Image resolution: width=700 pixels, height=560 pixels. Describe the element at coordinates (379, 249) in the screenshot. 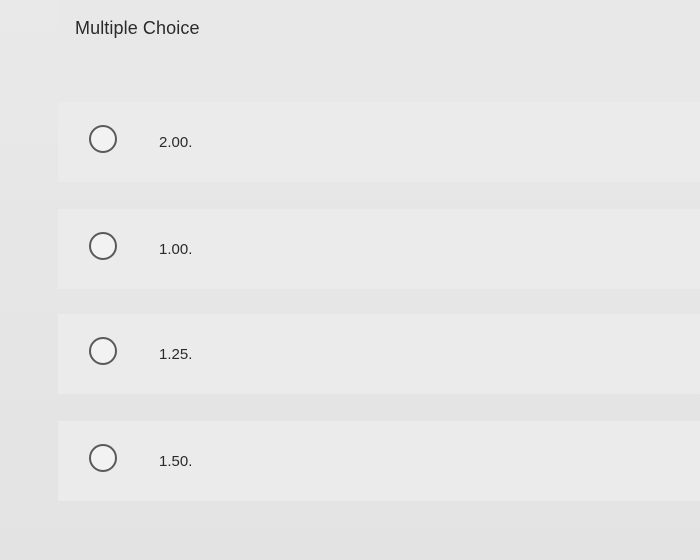

I see `answer-option-2: 1.00.` at that location.